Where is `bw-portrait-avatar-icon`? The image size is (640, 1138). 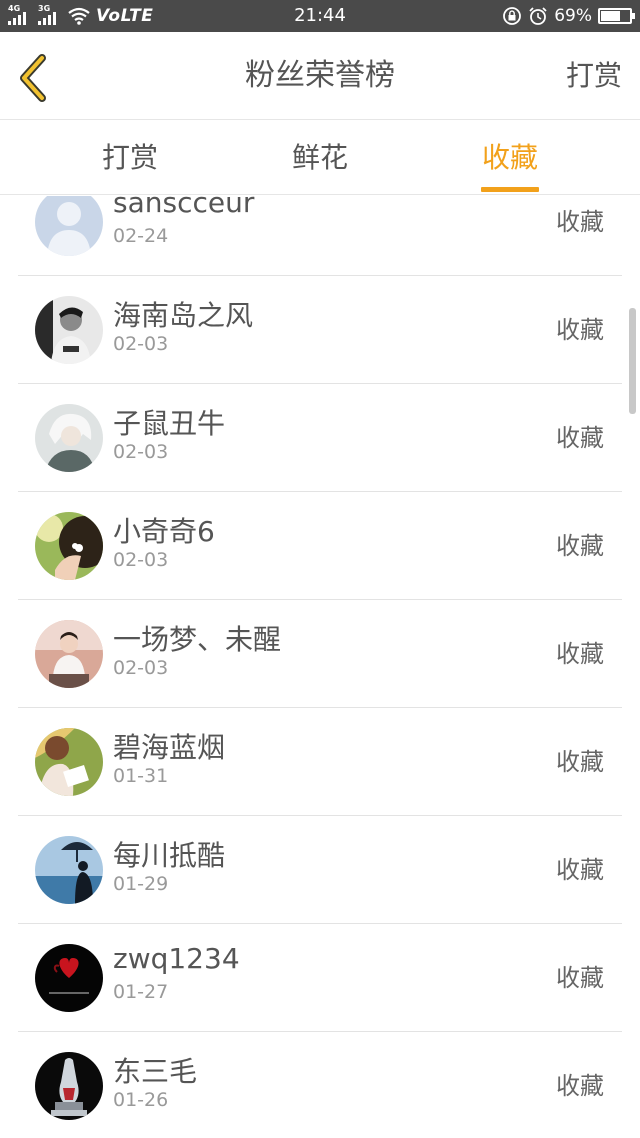 bw-portrait-avatar-icon is located at coordinates (69, 330).